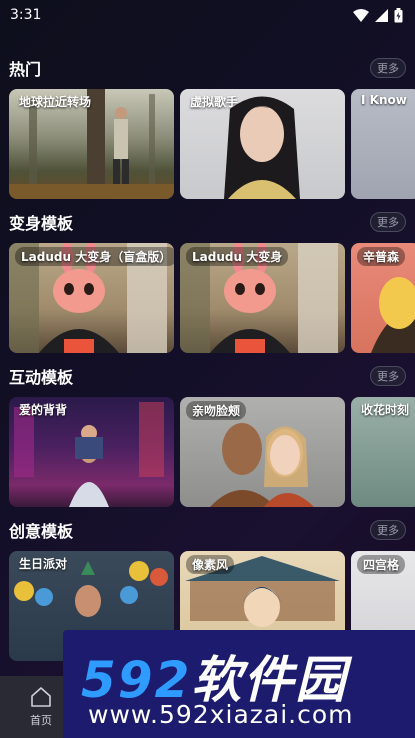 This screenshot has width=415, height=738. What do you see at coordinates (210, 564) in the screenshot?
I see `card-label: 像素风` at bounding box center [210, 564].